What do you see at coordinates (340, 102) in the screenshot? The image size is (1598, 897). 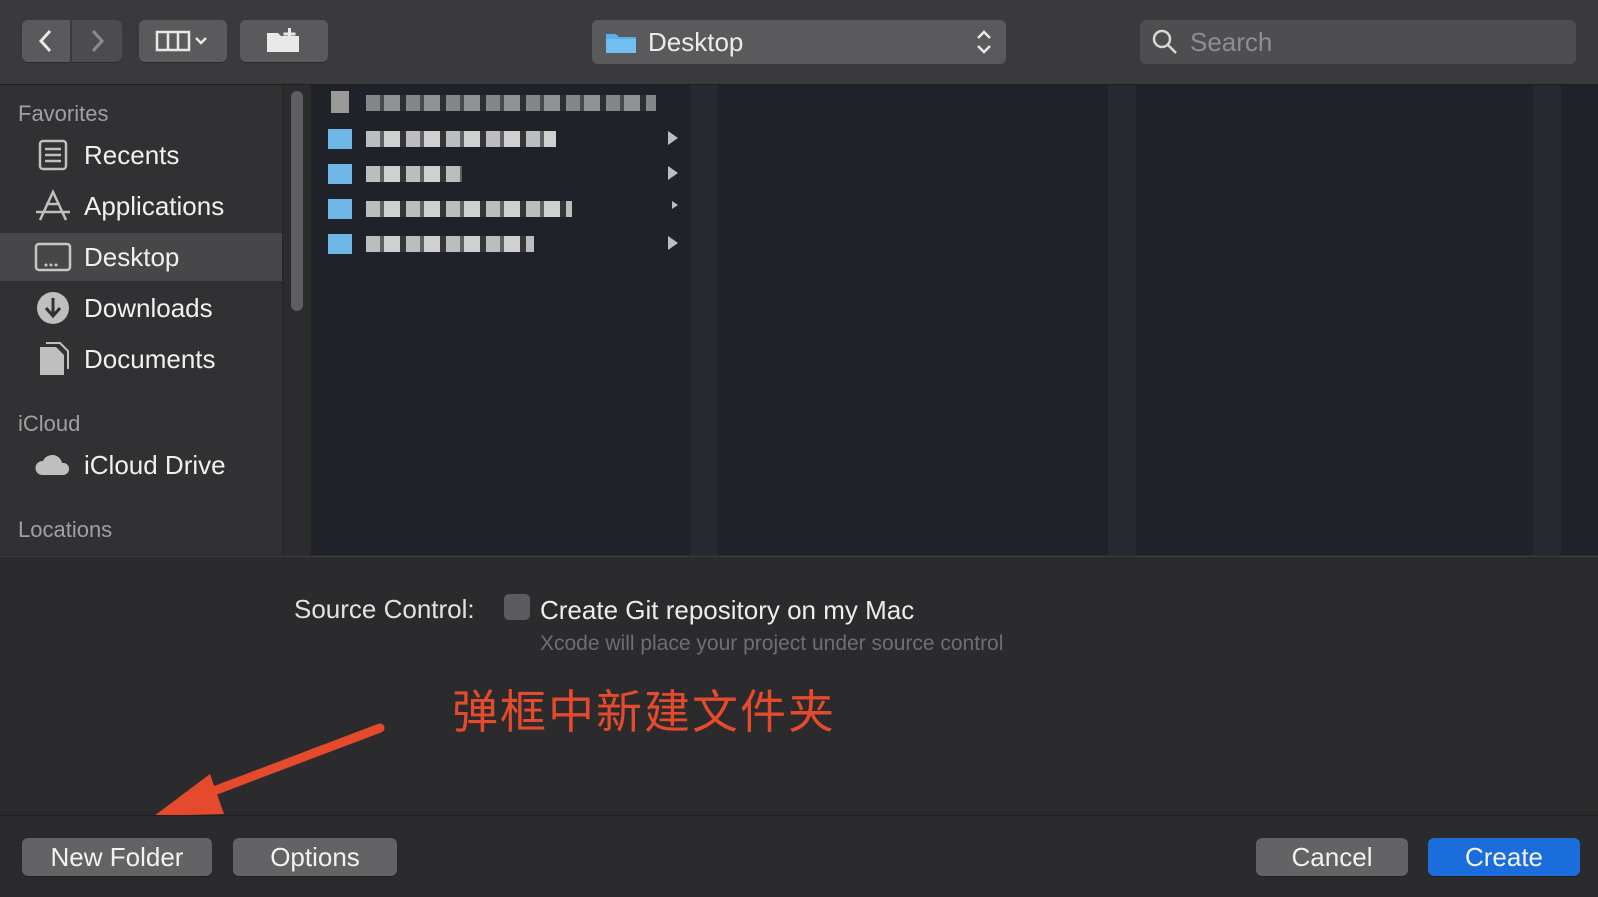 I see `document-icon` at bounding box center [340, 102].